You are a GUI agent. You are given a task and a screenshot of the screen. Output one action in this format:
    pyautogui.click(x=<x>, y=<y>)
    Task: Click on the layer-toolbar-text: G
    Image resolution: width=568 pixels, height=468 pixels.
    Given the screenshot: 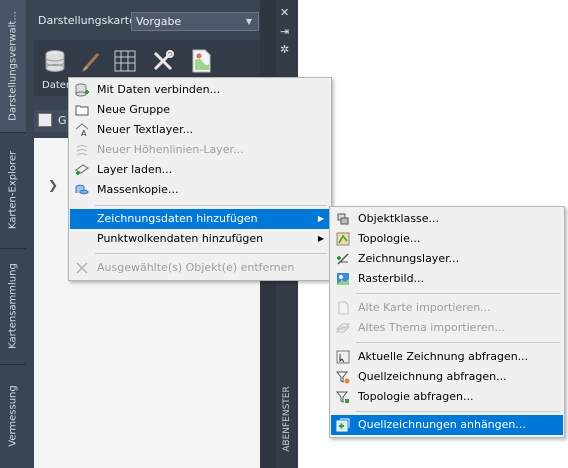 What is the action you would take?
    pyautogui.click(x=62, y=120)
    